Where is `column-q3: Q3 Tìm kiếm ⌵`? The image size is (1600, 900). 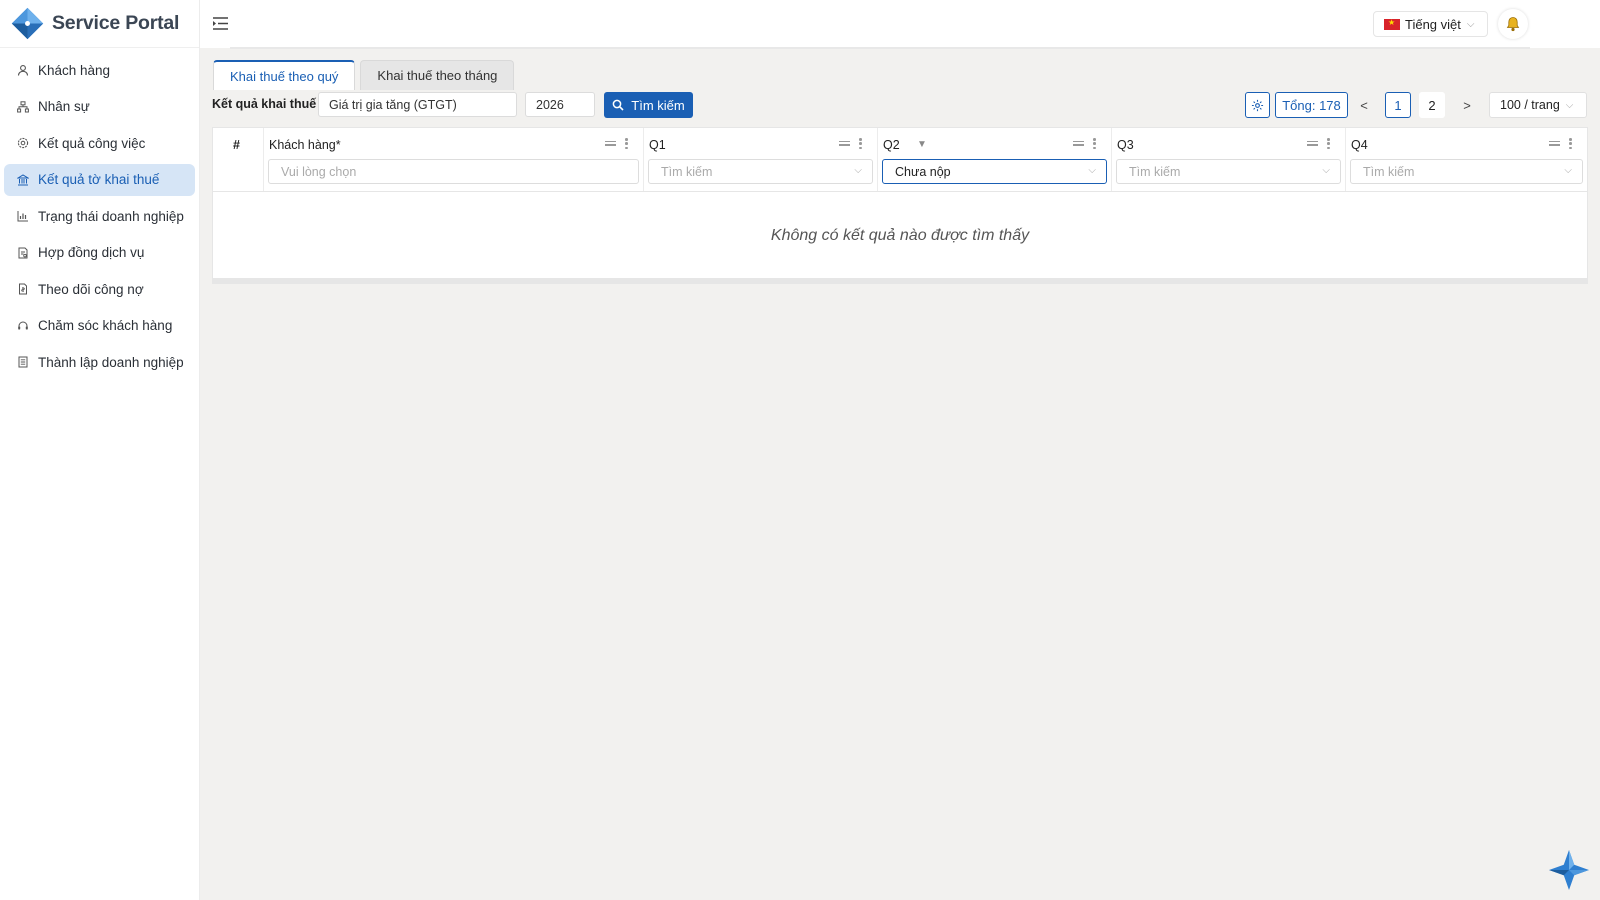
column-q3: Q3 Tìm kiếm ⌵ is located at coordinates (1229, 159).